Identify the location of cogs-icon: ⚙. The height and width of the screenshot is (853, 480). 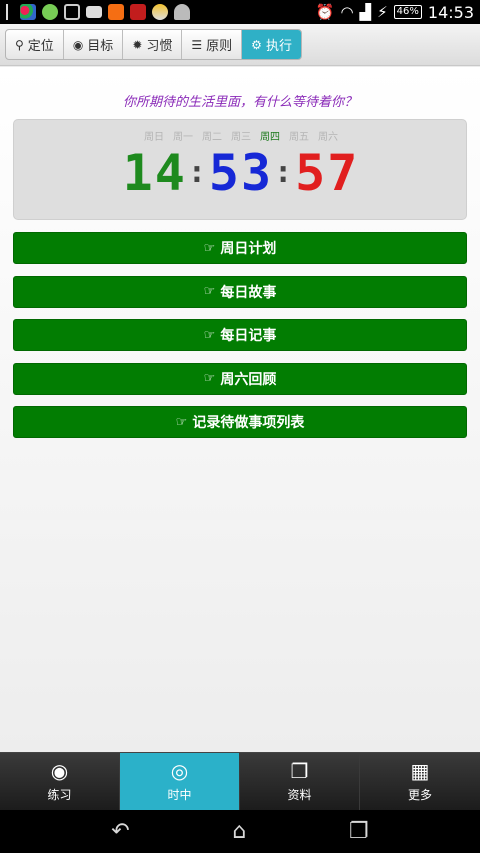
(256, 44).